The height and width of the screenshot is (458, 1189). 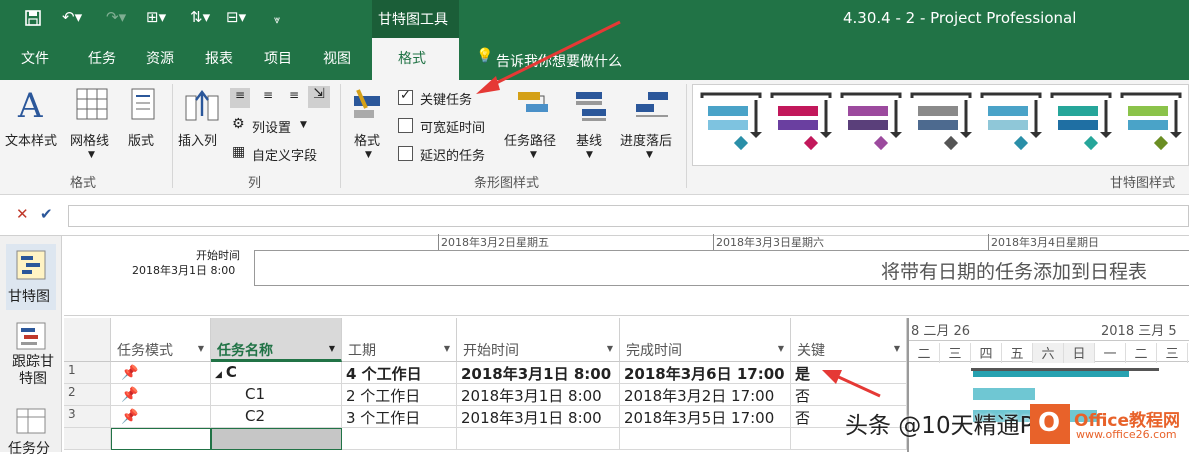 I want to click on tab-report: 报表, so click(x=219, y=58).